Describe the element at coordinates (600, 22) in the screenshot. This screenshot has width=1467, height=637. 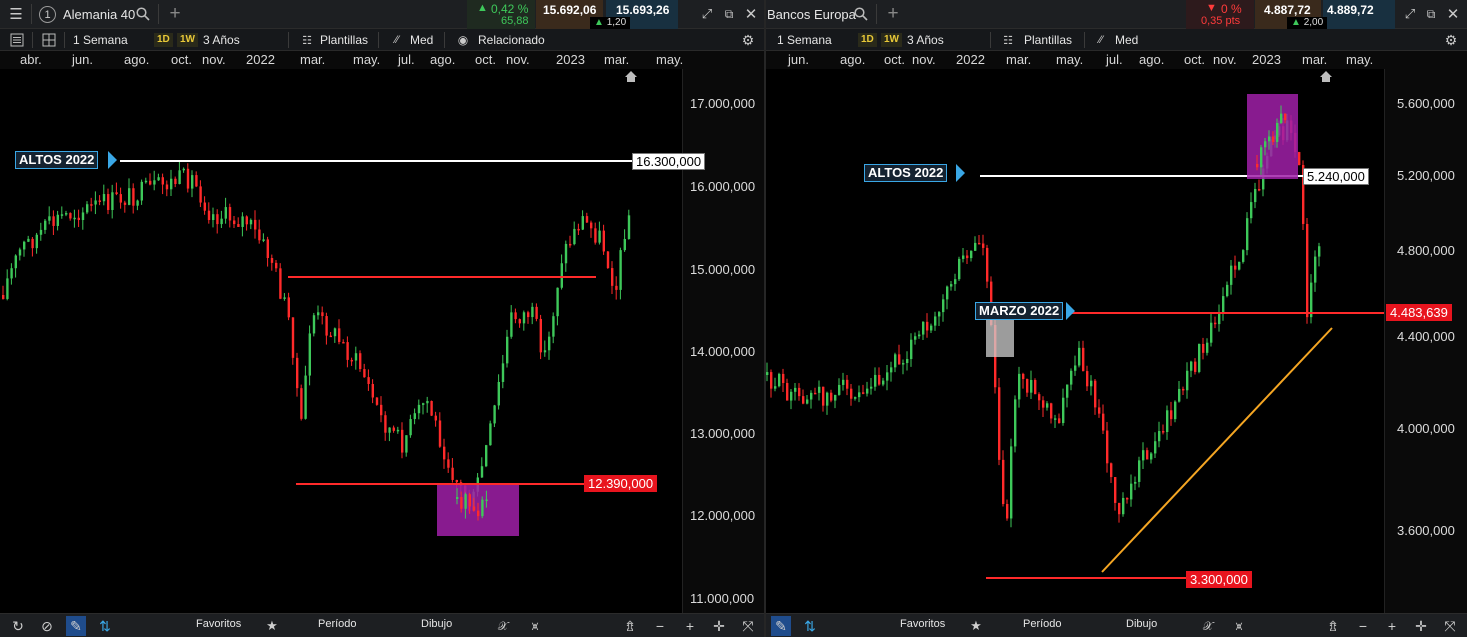
I see `up-arrow-icon: ▲` at that location.